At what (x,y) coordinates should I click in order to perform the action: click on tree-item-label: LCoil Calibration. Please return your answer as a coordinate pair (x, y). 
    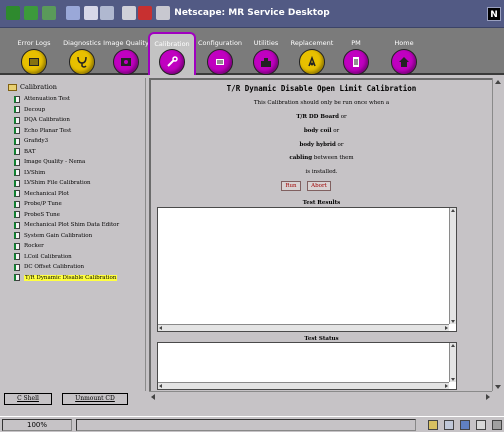
    Looking at the image, I should click on (48, 256).